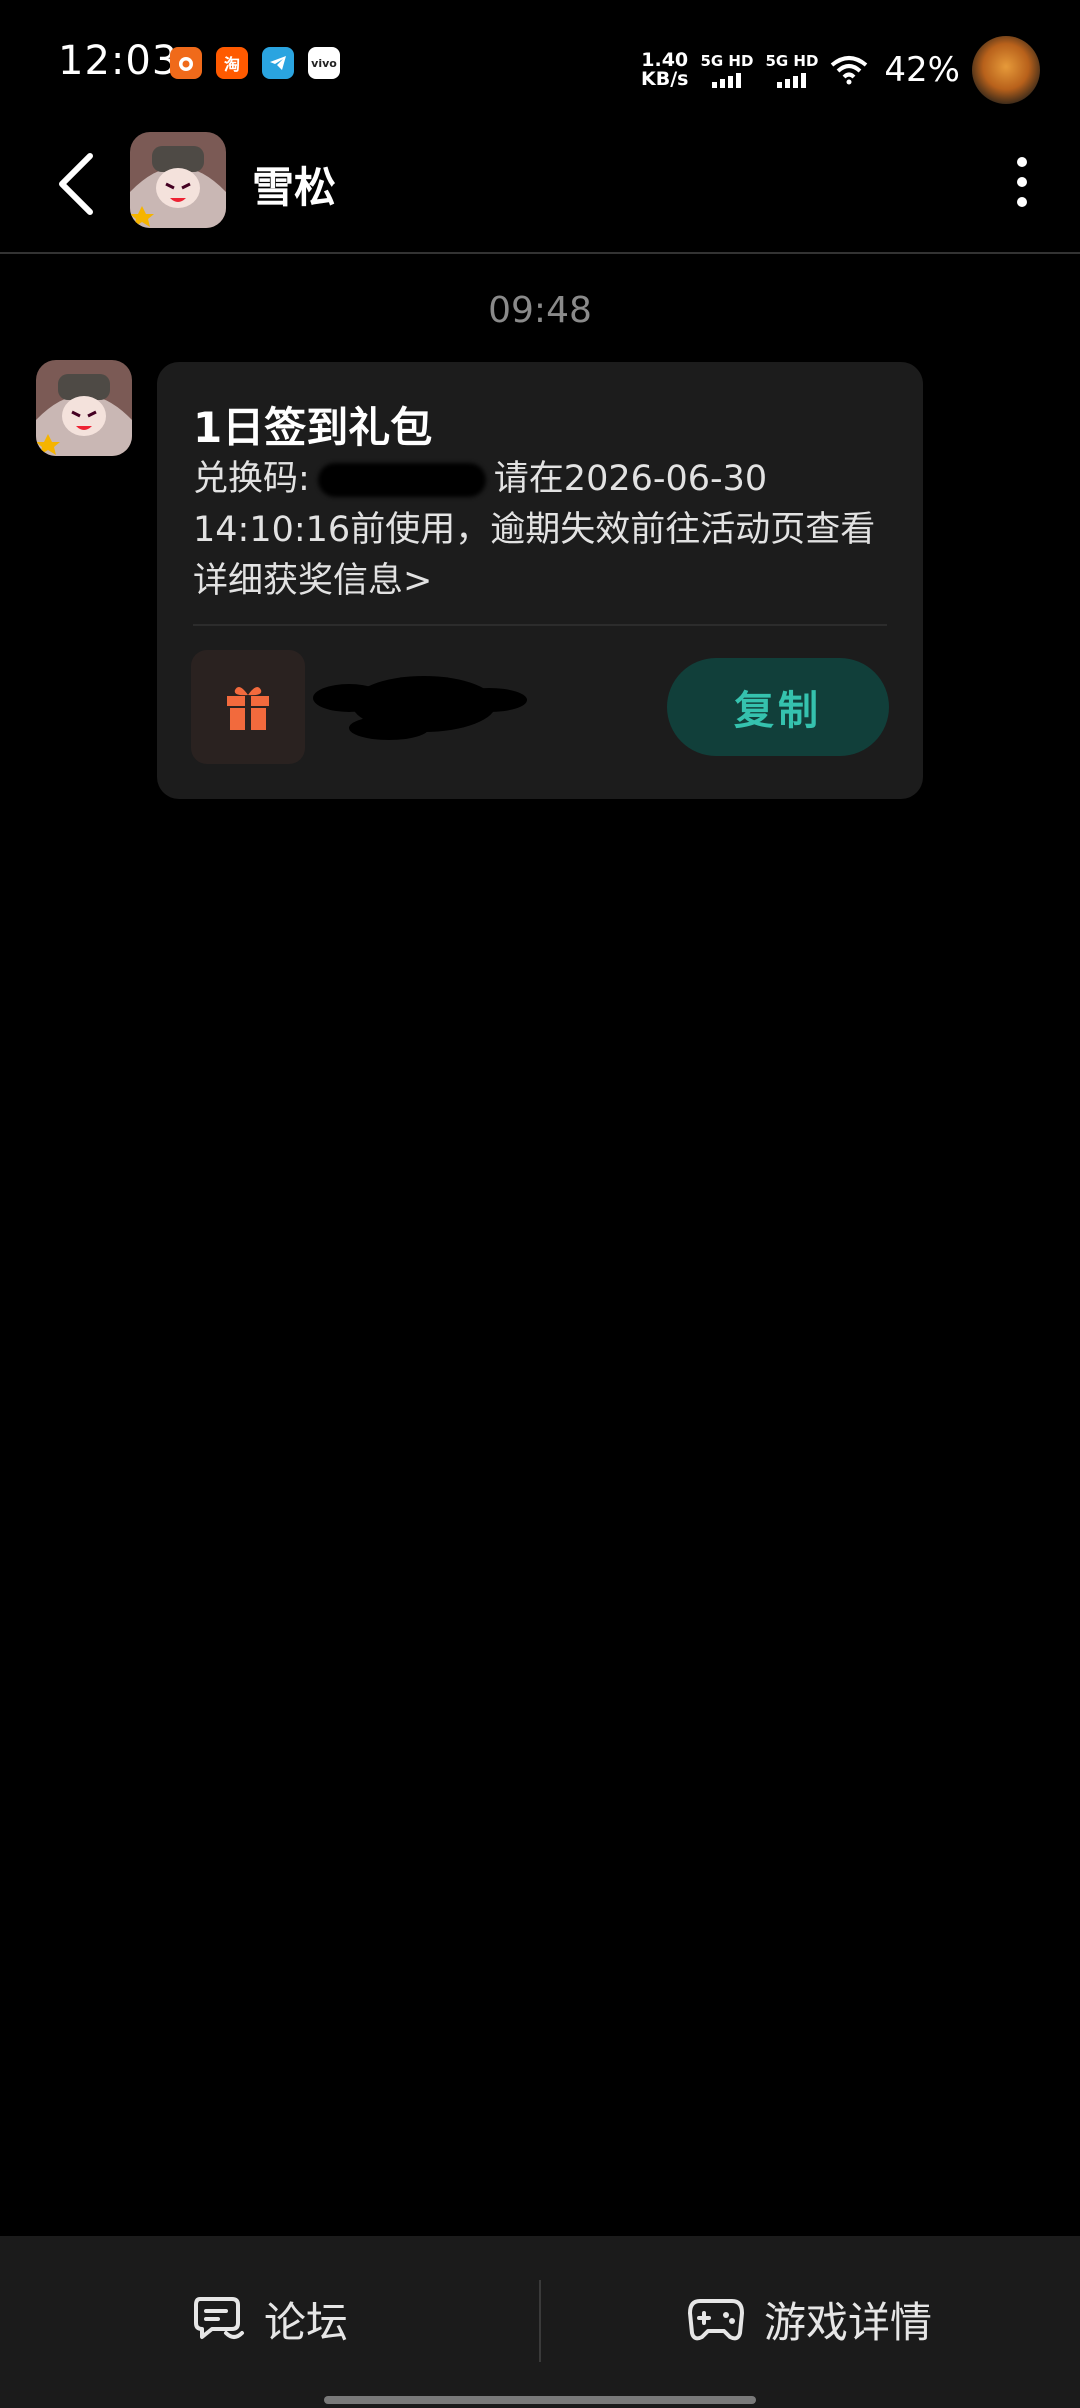  I want to click on sim2-label: 5G HD, so click(792, 61).